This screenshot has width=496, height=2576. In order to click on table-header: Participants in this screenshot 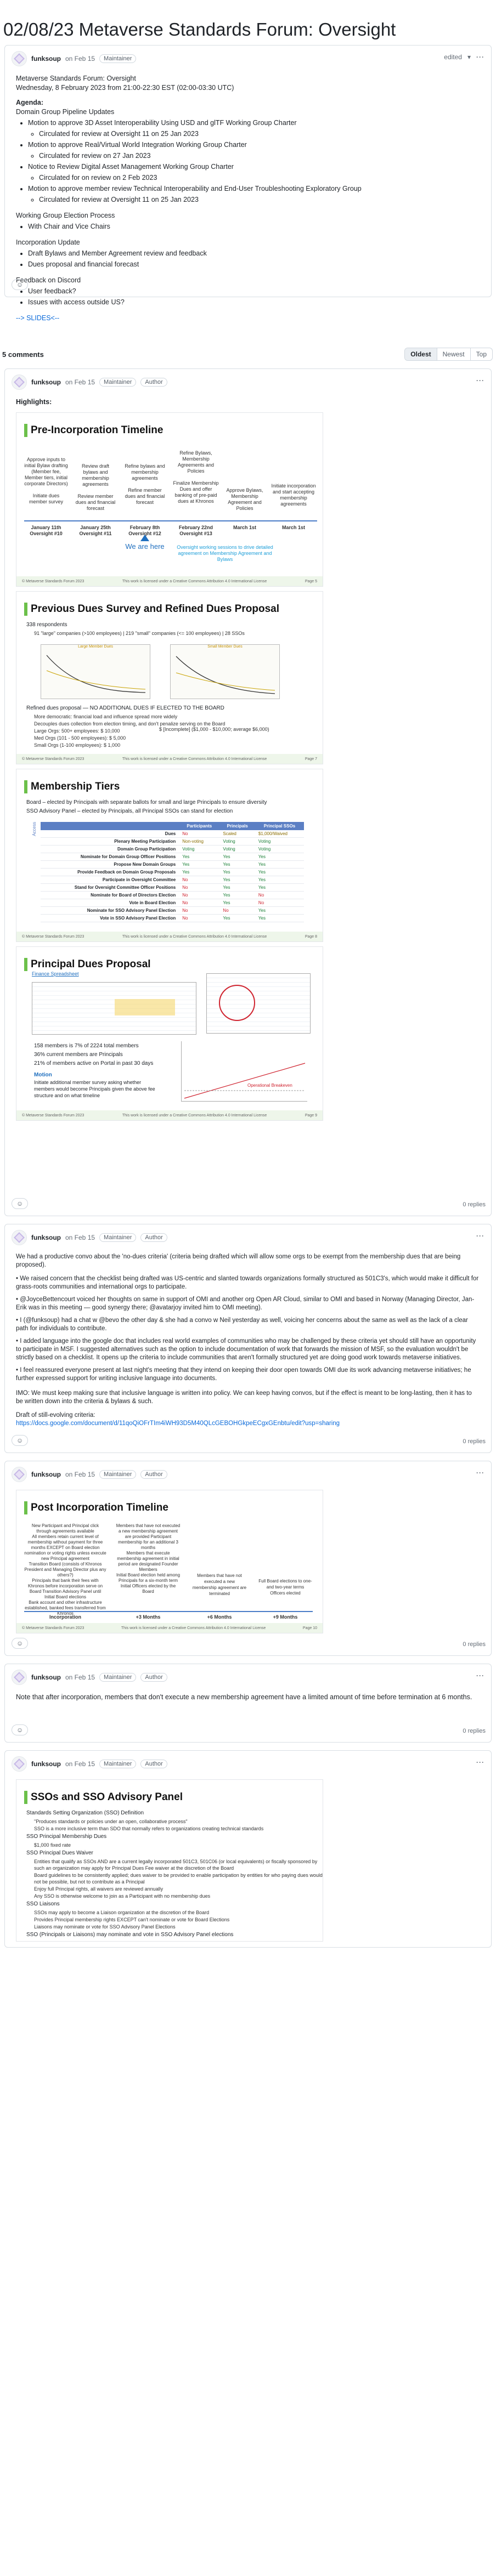, I will do `click(199, 826)`.